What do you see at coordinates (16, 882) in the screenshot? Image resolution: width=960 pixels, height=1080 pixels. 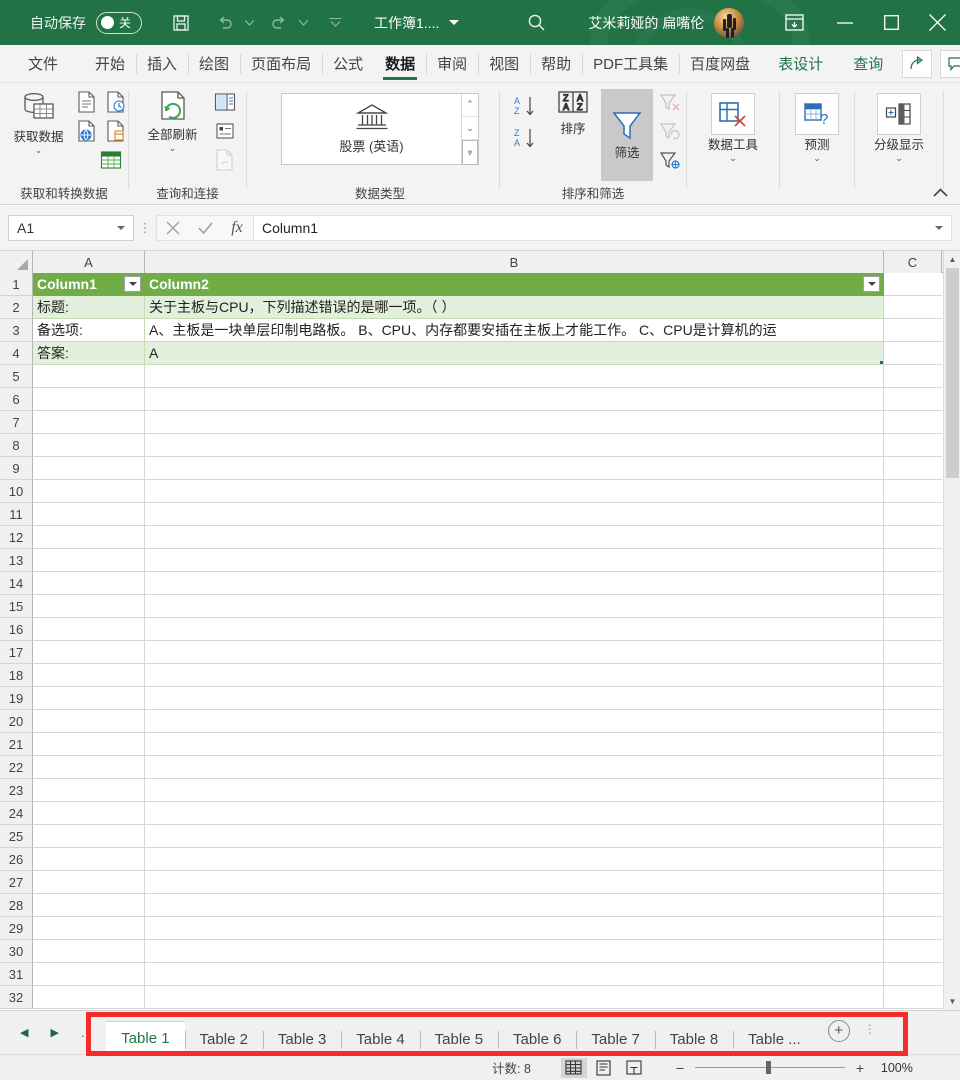 I see `row-header: 27` at bounding box center [16, 882].